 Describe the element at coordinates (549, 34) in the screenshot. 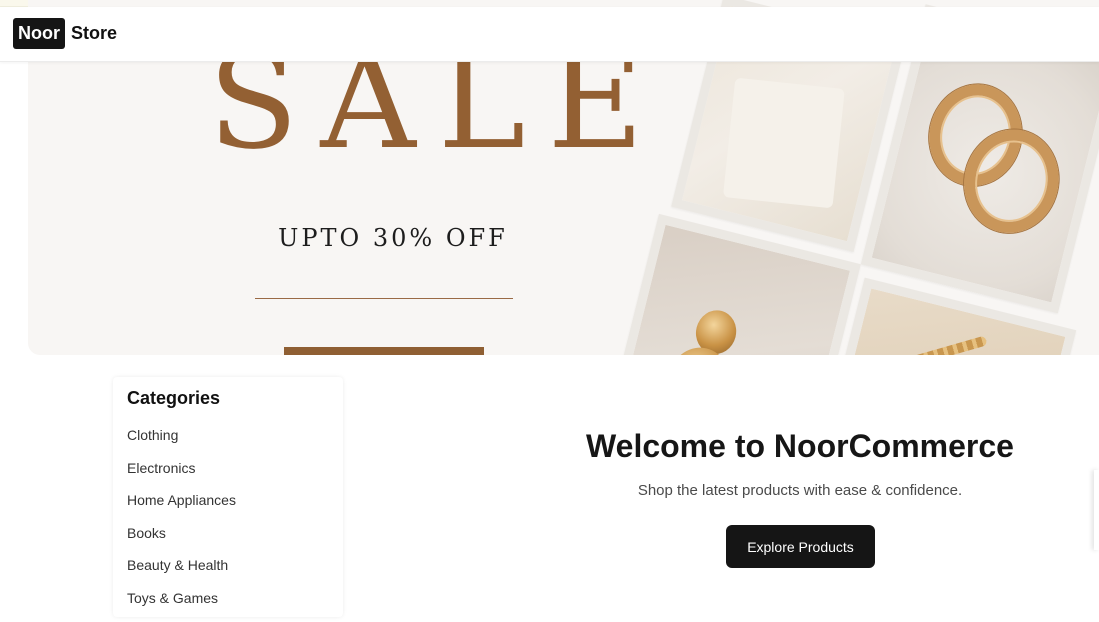

I see `site-header: Noor Store` at that location.